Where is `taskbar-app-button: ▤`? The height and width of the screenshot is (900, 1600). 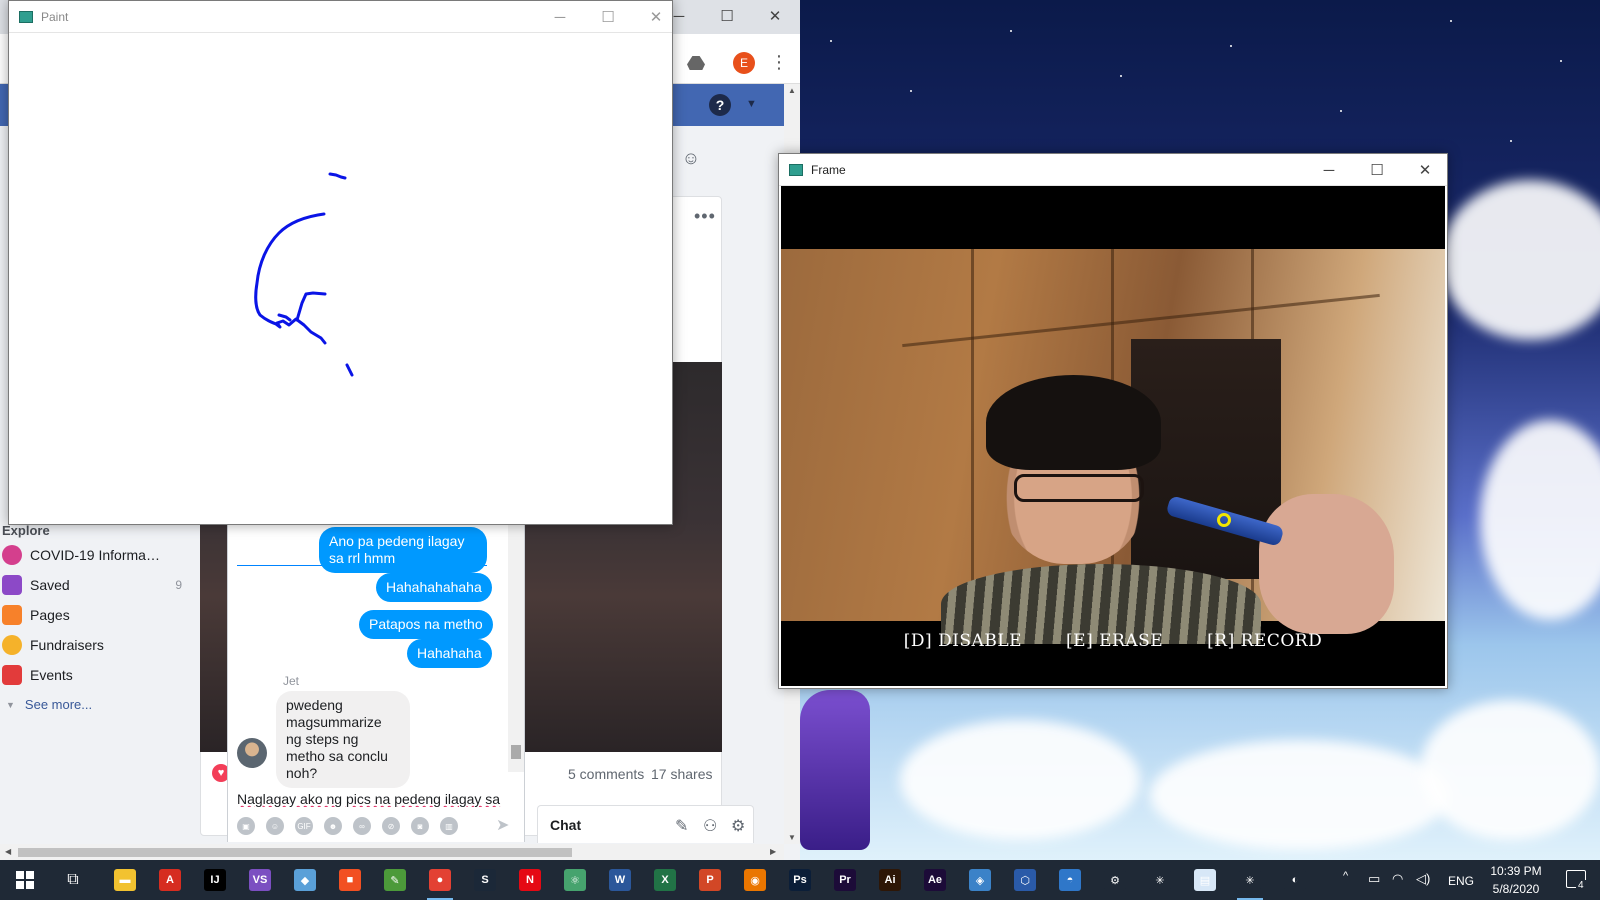 taskbar-app-button: ▤ is located at coordinates (1205, 880).